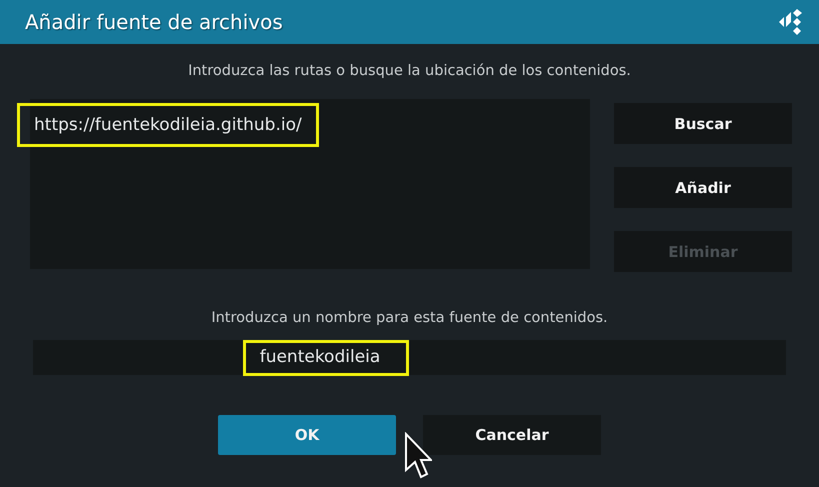 This screenshot has height=487, width=819. I want to click on dialog-button: Cancelar, so click(512, 435).